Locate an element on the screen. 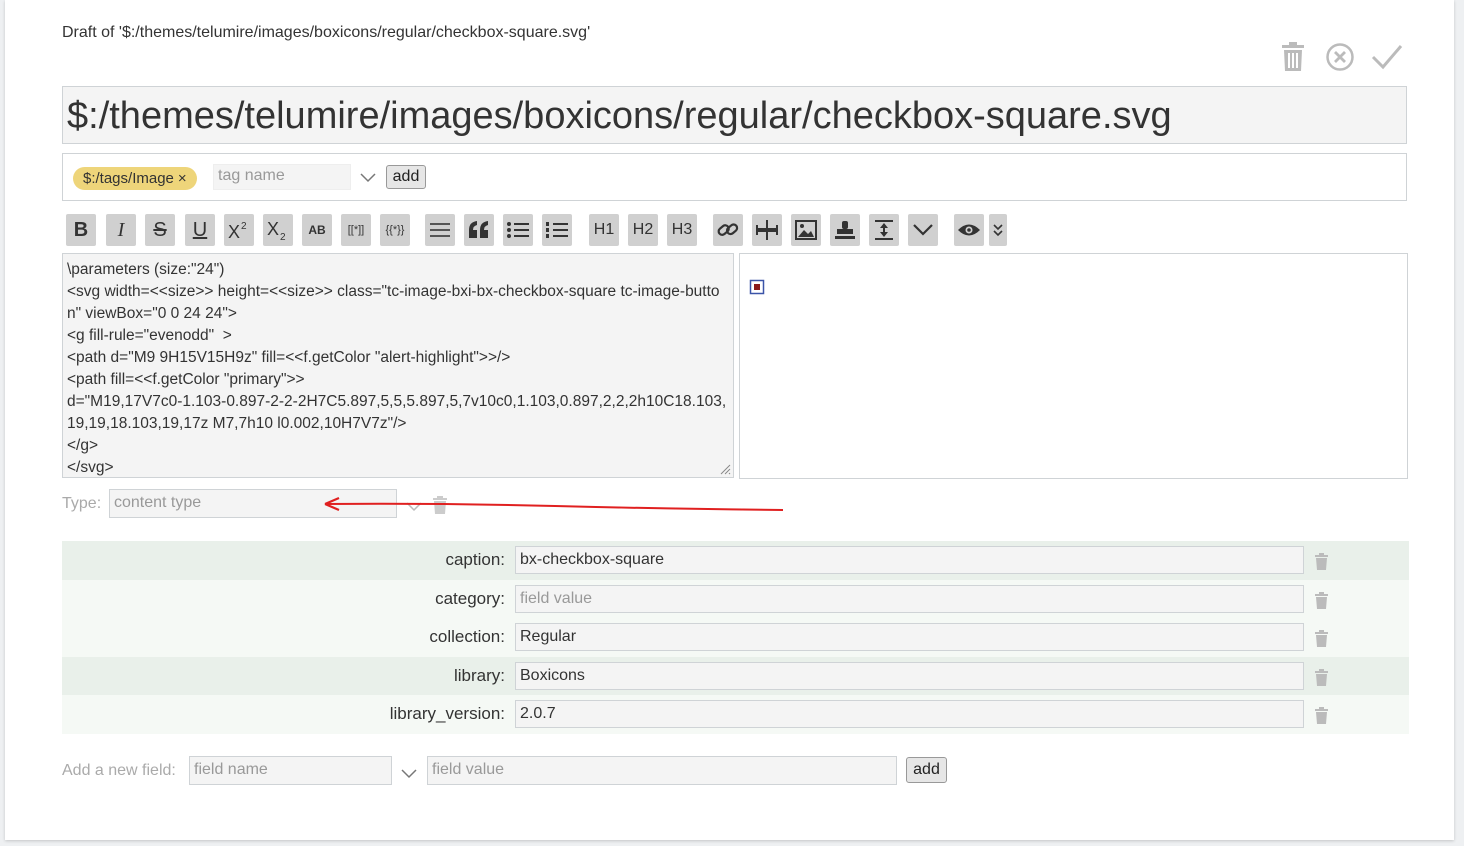 This screenshot has width=1464, height=846. field-row: caption: bx-checkbox-square is located at coordinates (735, 560).